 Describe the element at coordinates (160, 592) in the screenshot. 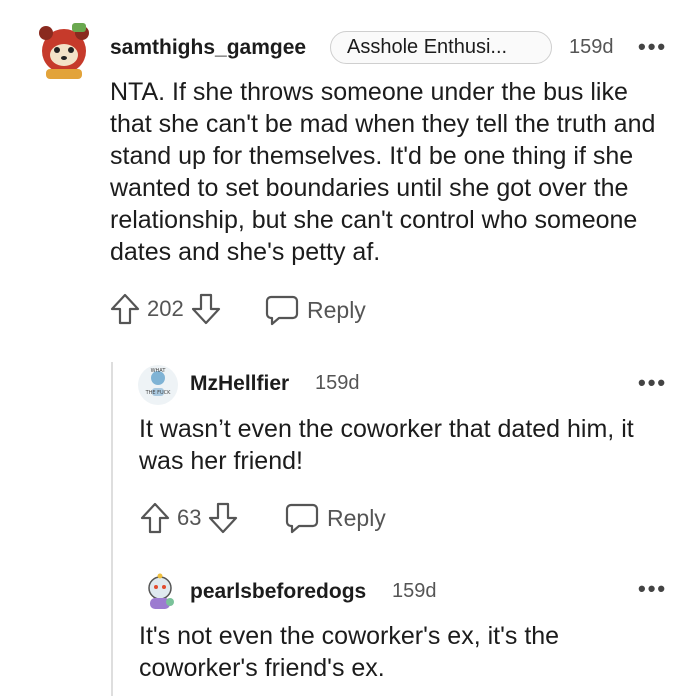

I see `snoo-avatar-icon` at that location.